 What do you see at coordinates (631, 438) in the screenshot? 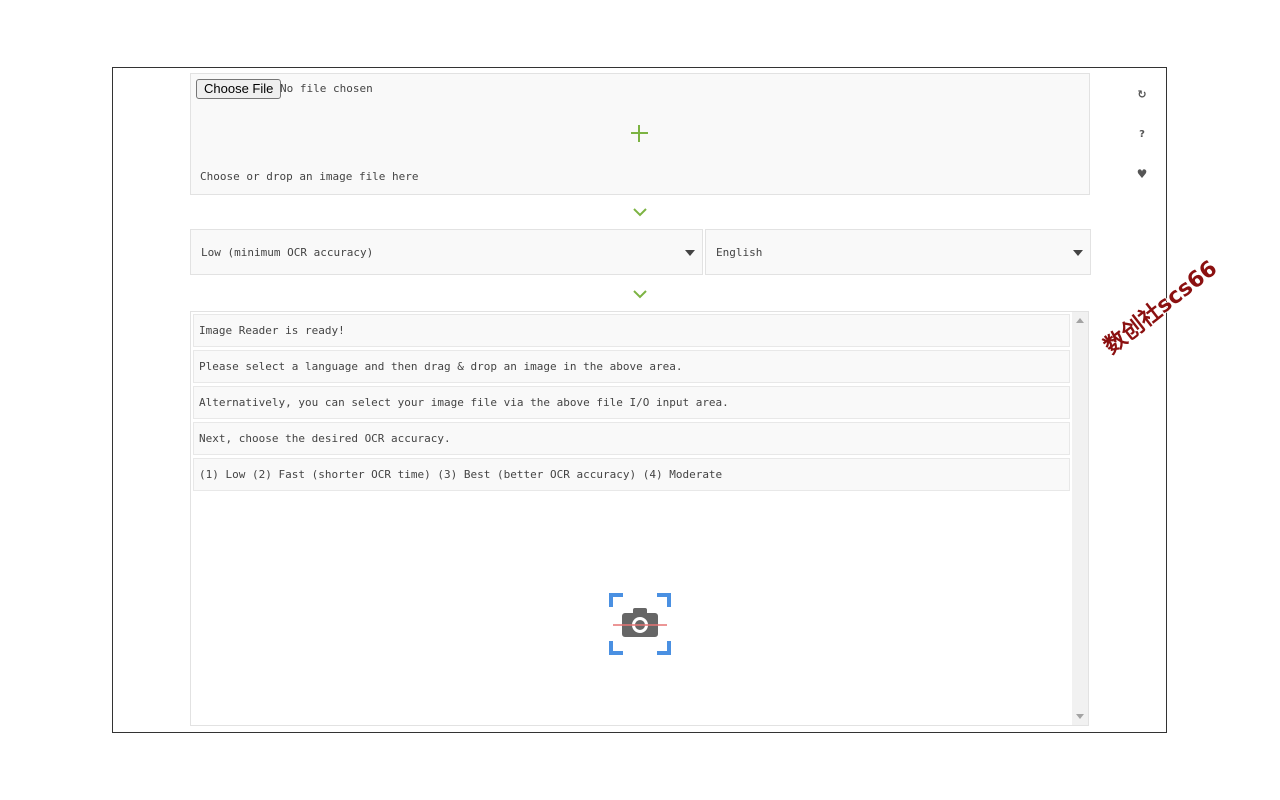
I see `log-line: Next, choose the desired OCR accuracy.` at bounding box center [631, 438].